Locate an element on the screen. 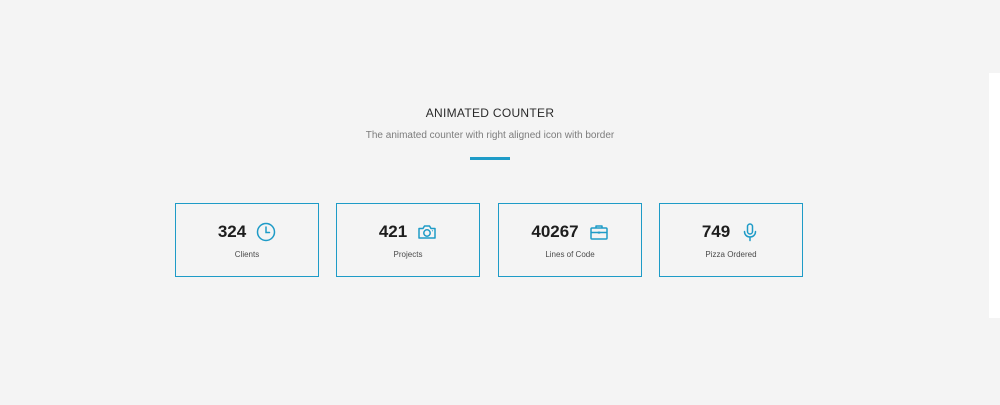 The image size is (1000, 405). counter-box-pizza-ordered: 749 Pizza Ordered is located at coordinates (731, 240).